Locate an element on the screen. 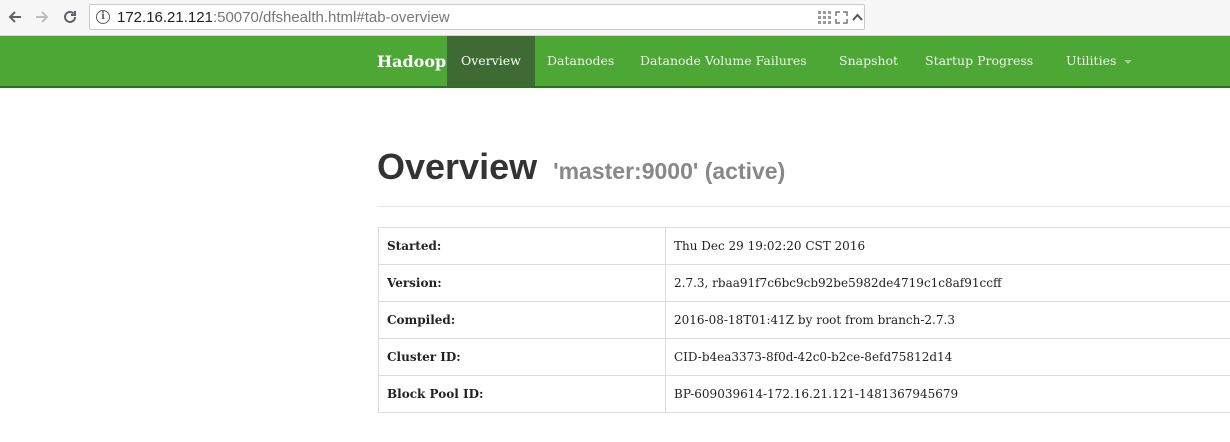 This screenshot has width=1230, height=442. page-subtitle: 'master:9000' (active) is located at coordinates (669, 171).